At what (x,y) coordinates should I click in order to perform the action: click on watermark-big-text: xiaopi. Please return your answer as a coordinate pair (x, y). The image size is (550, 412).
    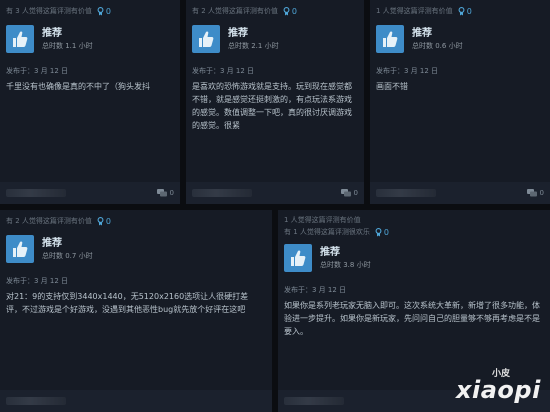
    Looking at the image, I should click on (498, 390).